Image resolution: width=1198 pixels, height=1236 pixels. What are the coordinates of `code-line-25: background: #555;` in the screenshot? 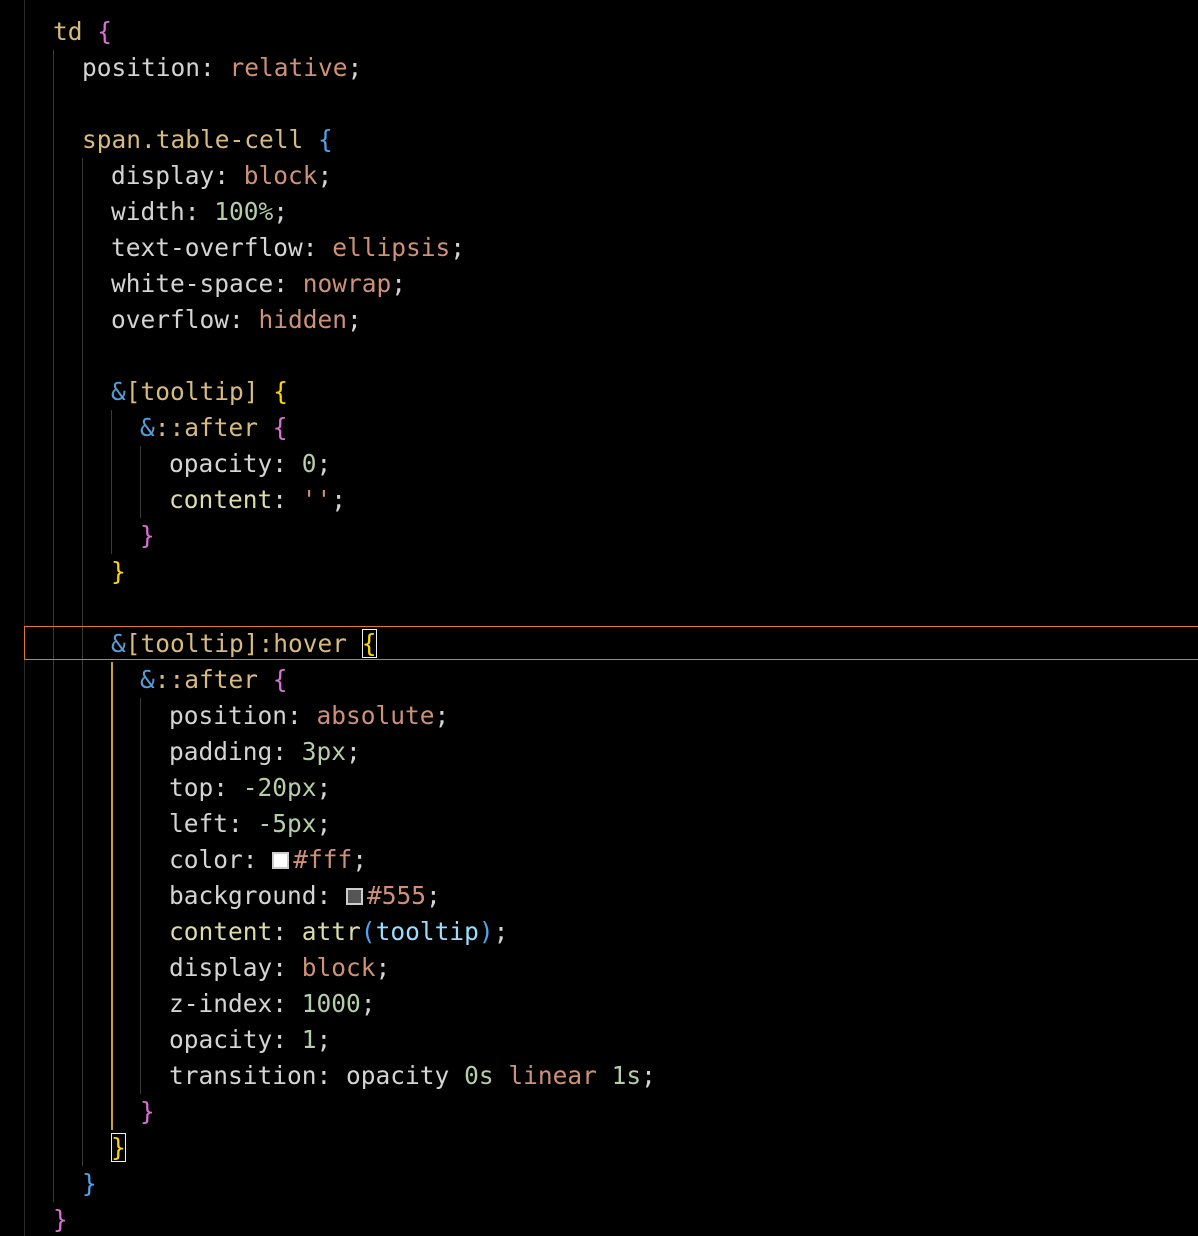 It's located at (599, 896).